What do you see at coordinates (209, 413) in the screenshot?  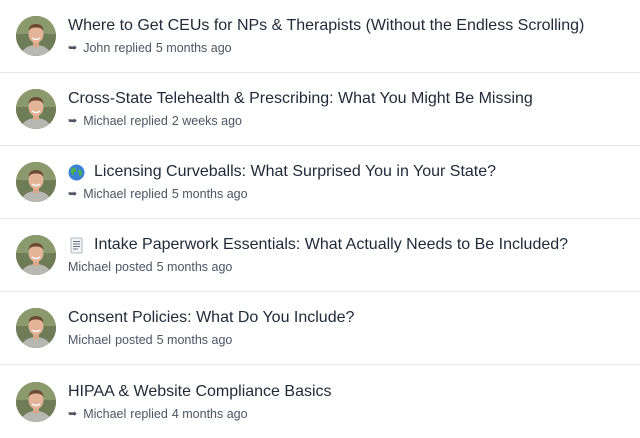 I see `meta-time: 4 months ago` at bounding box center [209, 413].